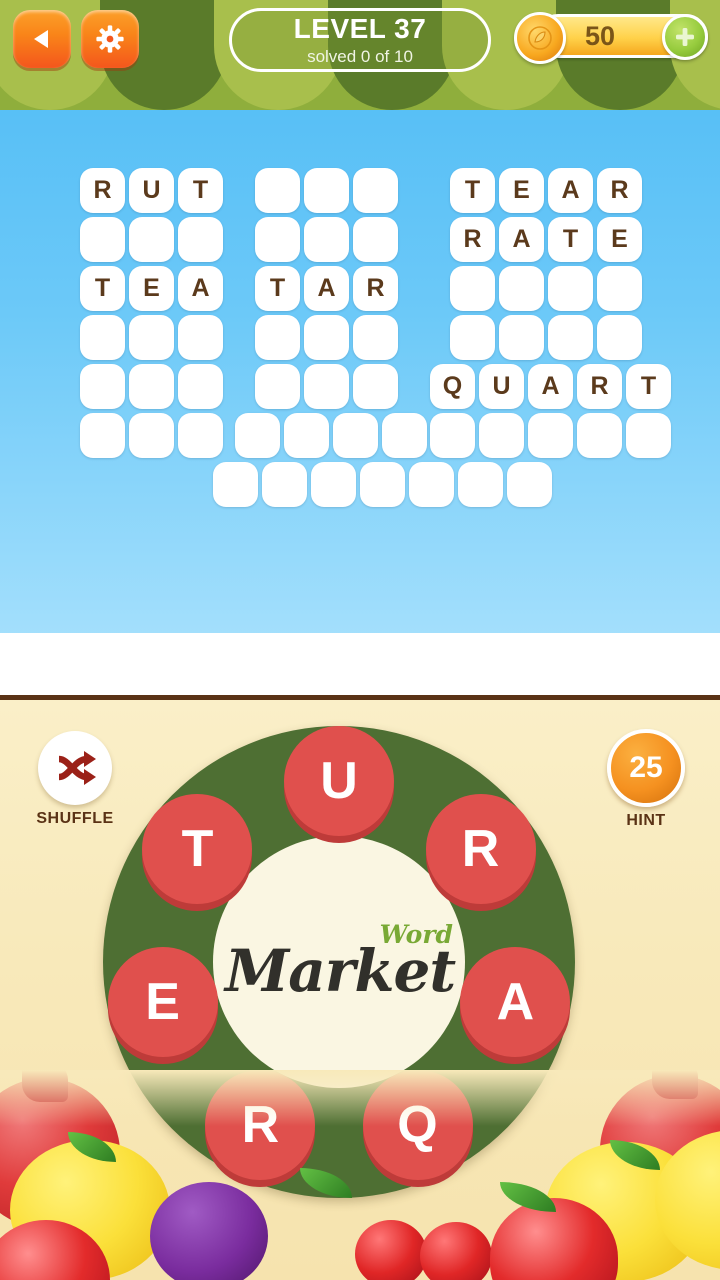 This screenshot has height=1280, width=720. Describe the element at coordinates (360, 664) in the screenshot. I see `board-divider-band` at that location.